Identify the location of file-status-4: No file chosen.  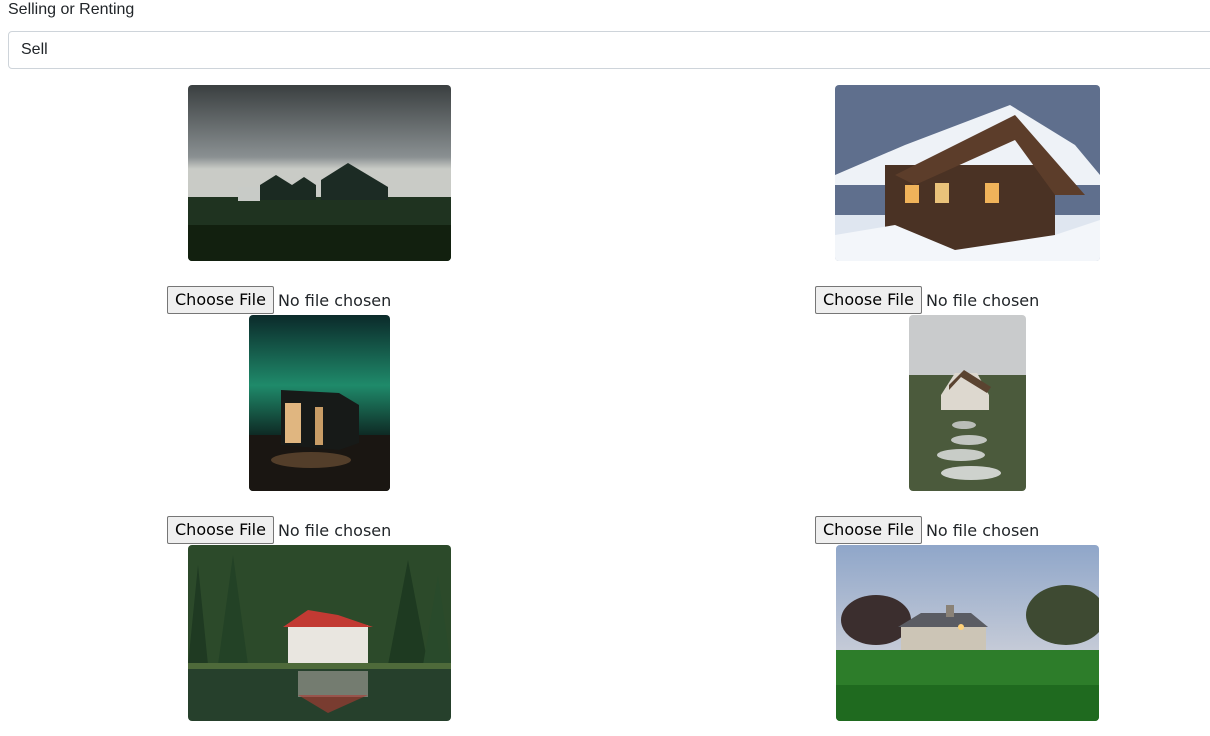
(982, 530).